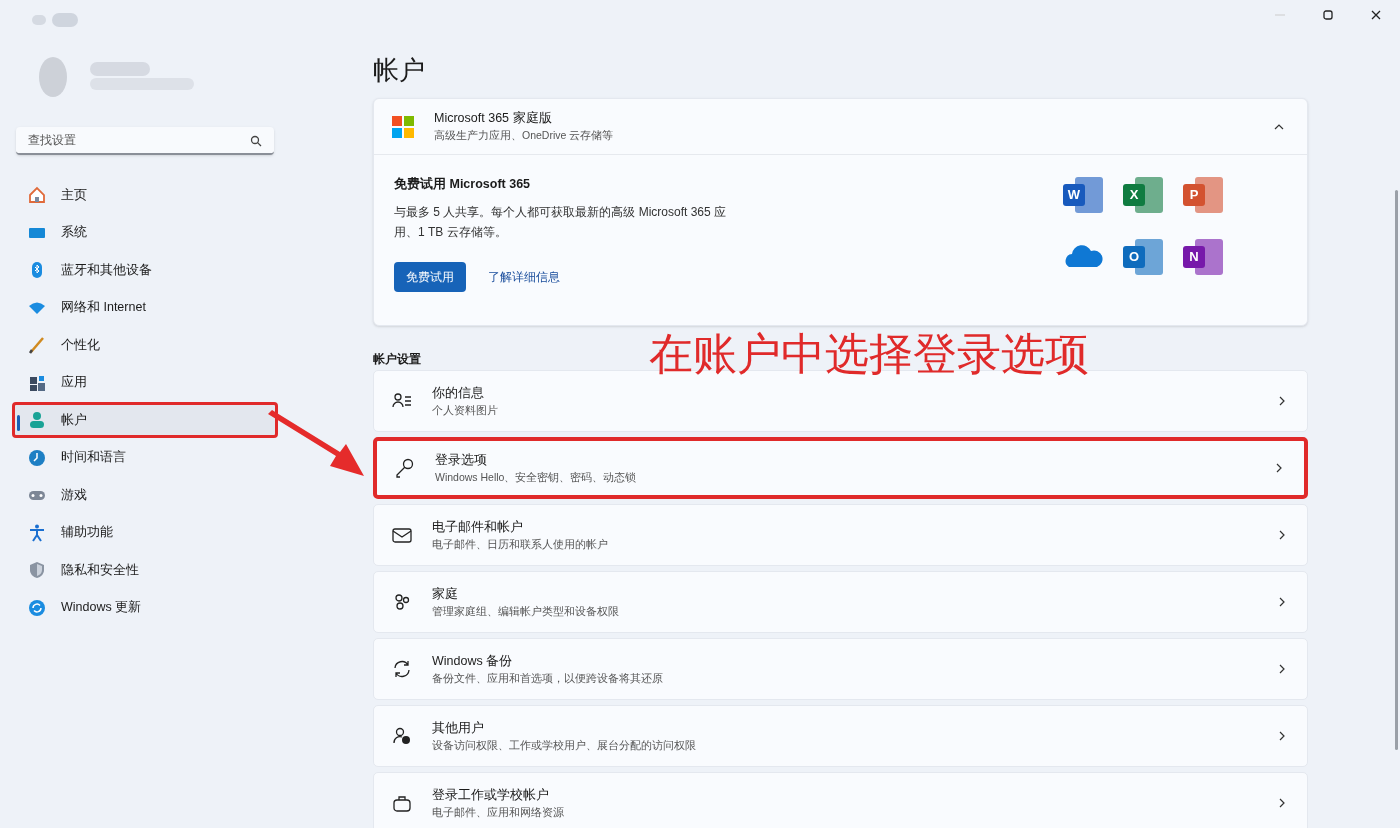 This screenshot has height=828, width=1400. What do you see at coordinates (145, 307) in the screenshot?
I see `nav-item: 网络和 Internet` at bounding box center [145, 307].